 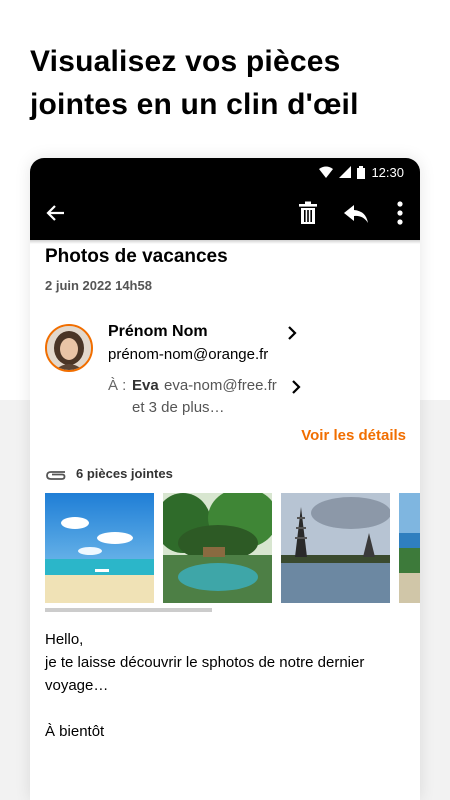 I want to click on status-bar: 12:30, so click(x=225, y=172).